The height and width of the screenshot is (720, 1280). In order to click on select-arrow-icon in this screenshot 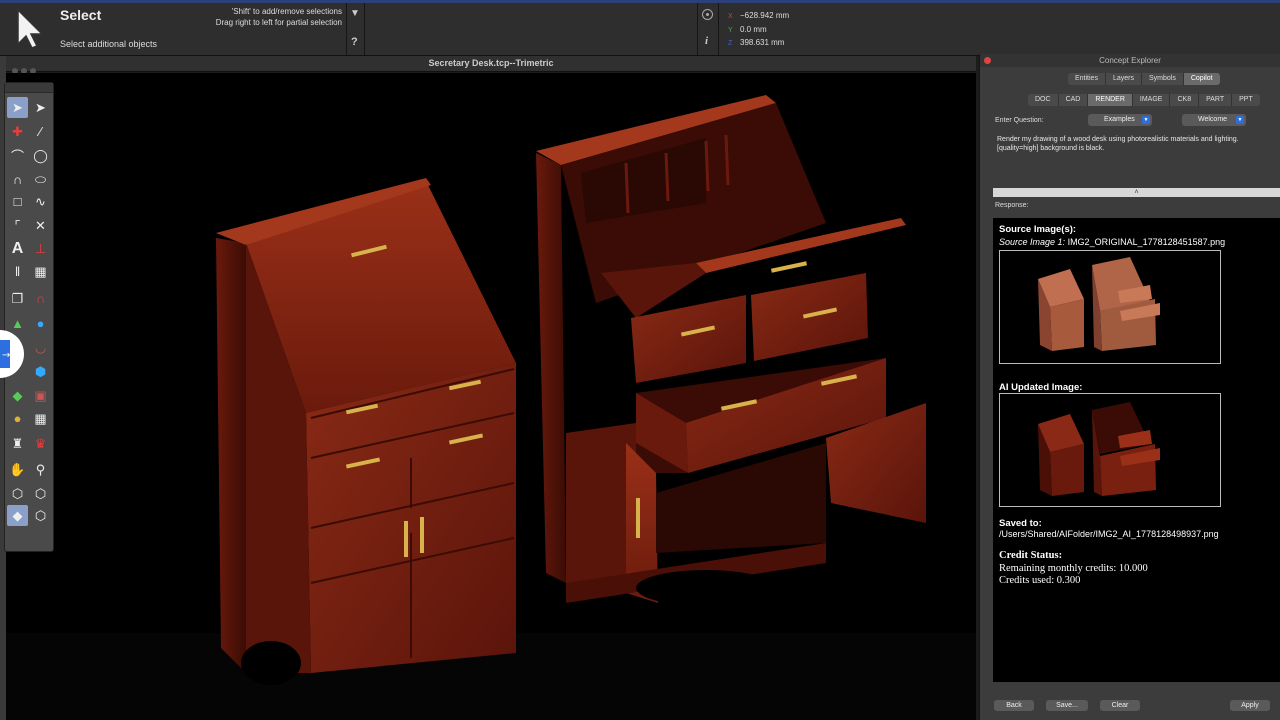, I will do `click(30, 29)`.